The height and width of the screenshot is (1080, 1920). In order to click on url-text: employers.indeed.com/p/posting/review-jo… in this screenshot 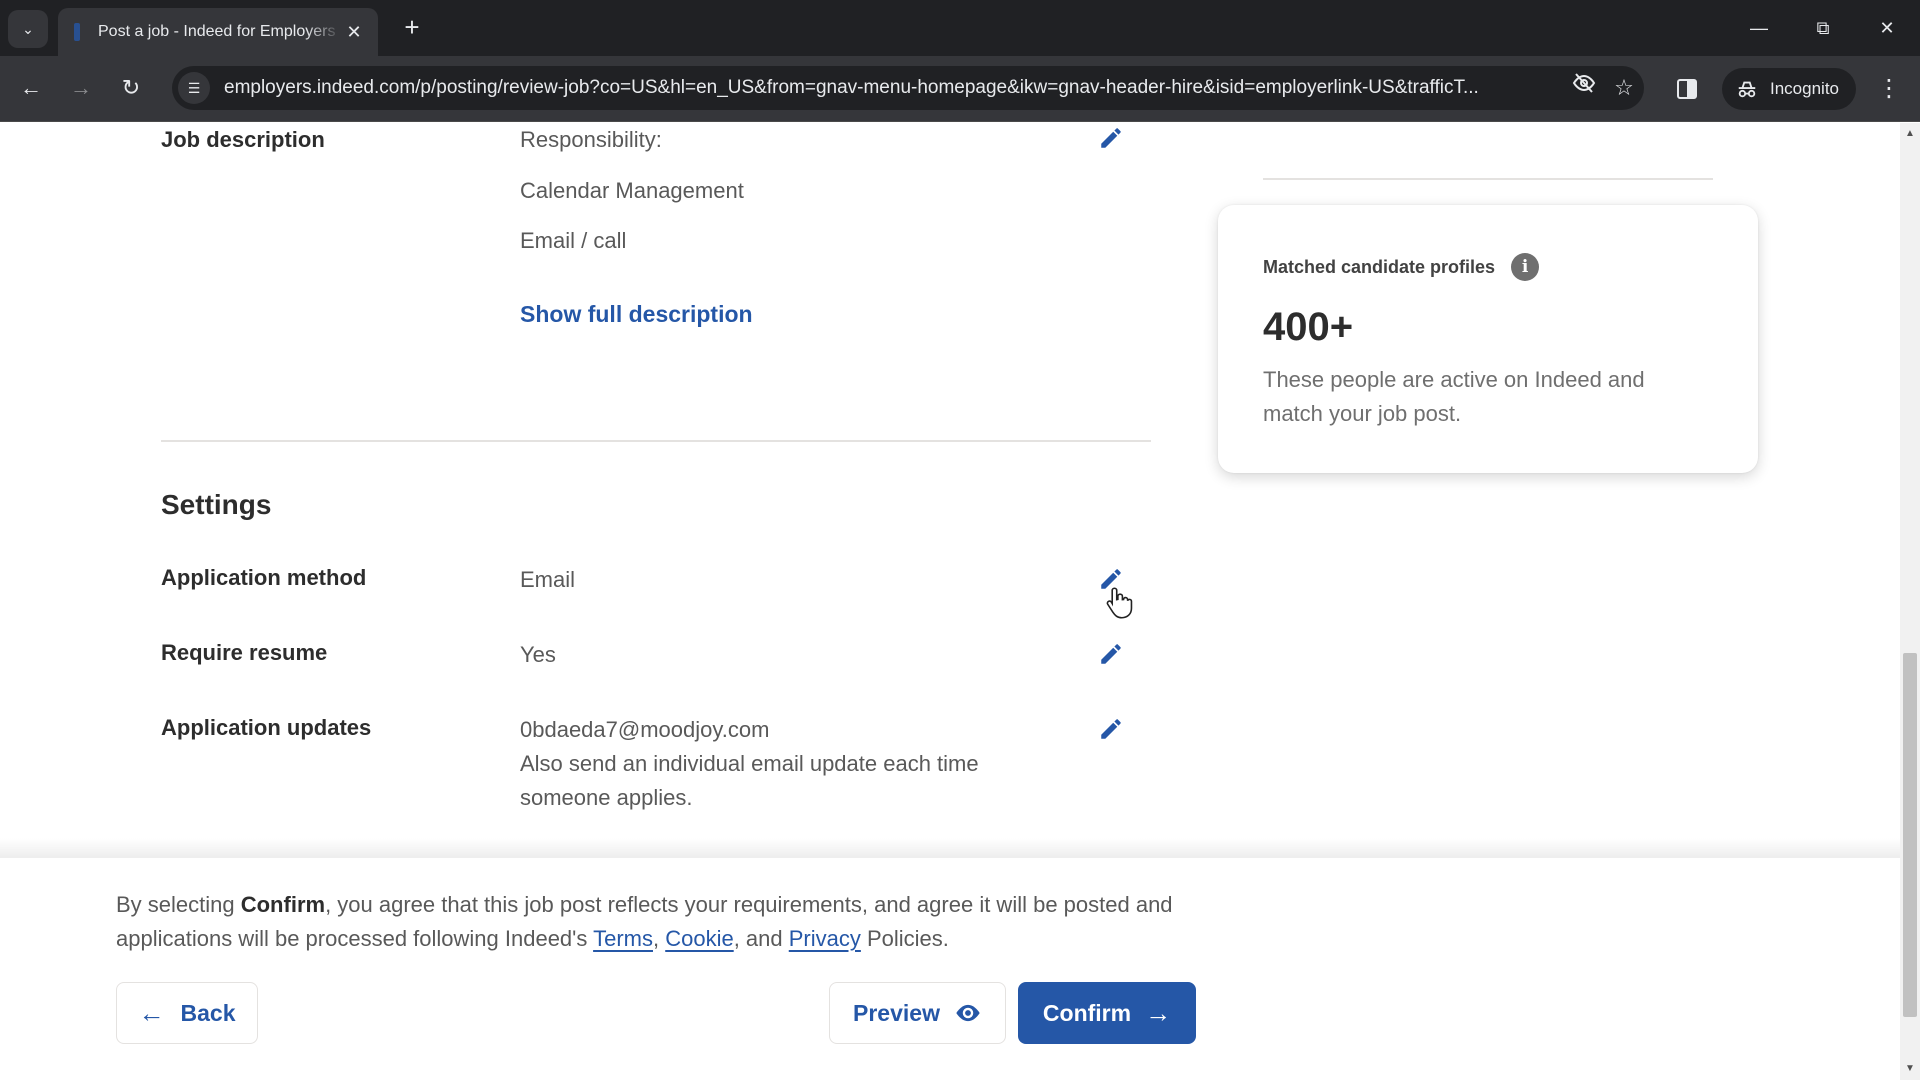, I will do `click(894, 88)`.